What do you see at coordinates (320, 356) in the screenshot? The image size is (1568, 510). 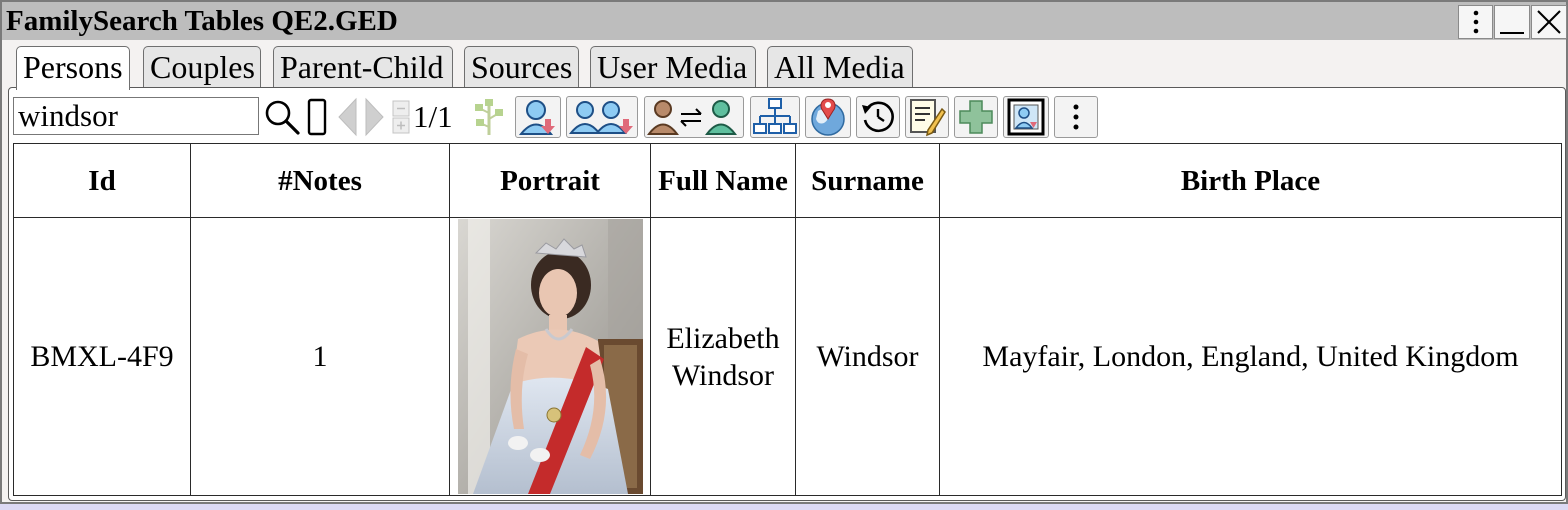 I see `cell-notes: 1` at bounding box center [320, 356].